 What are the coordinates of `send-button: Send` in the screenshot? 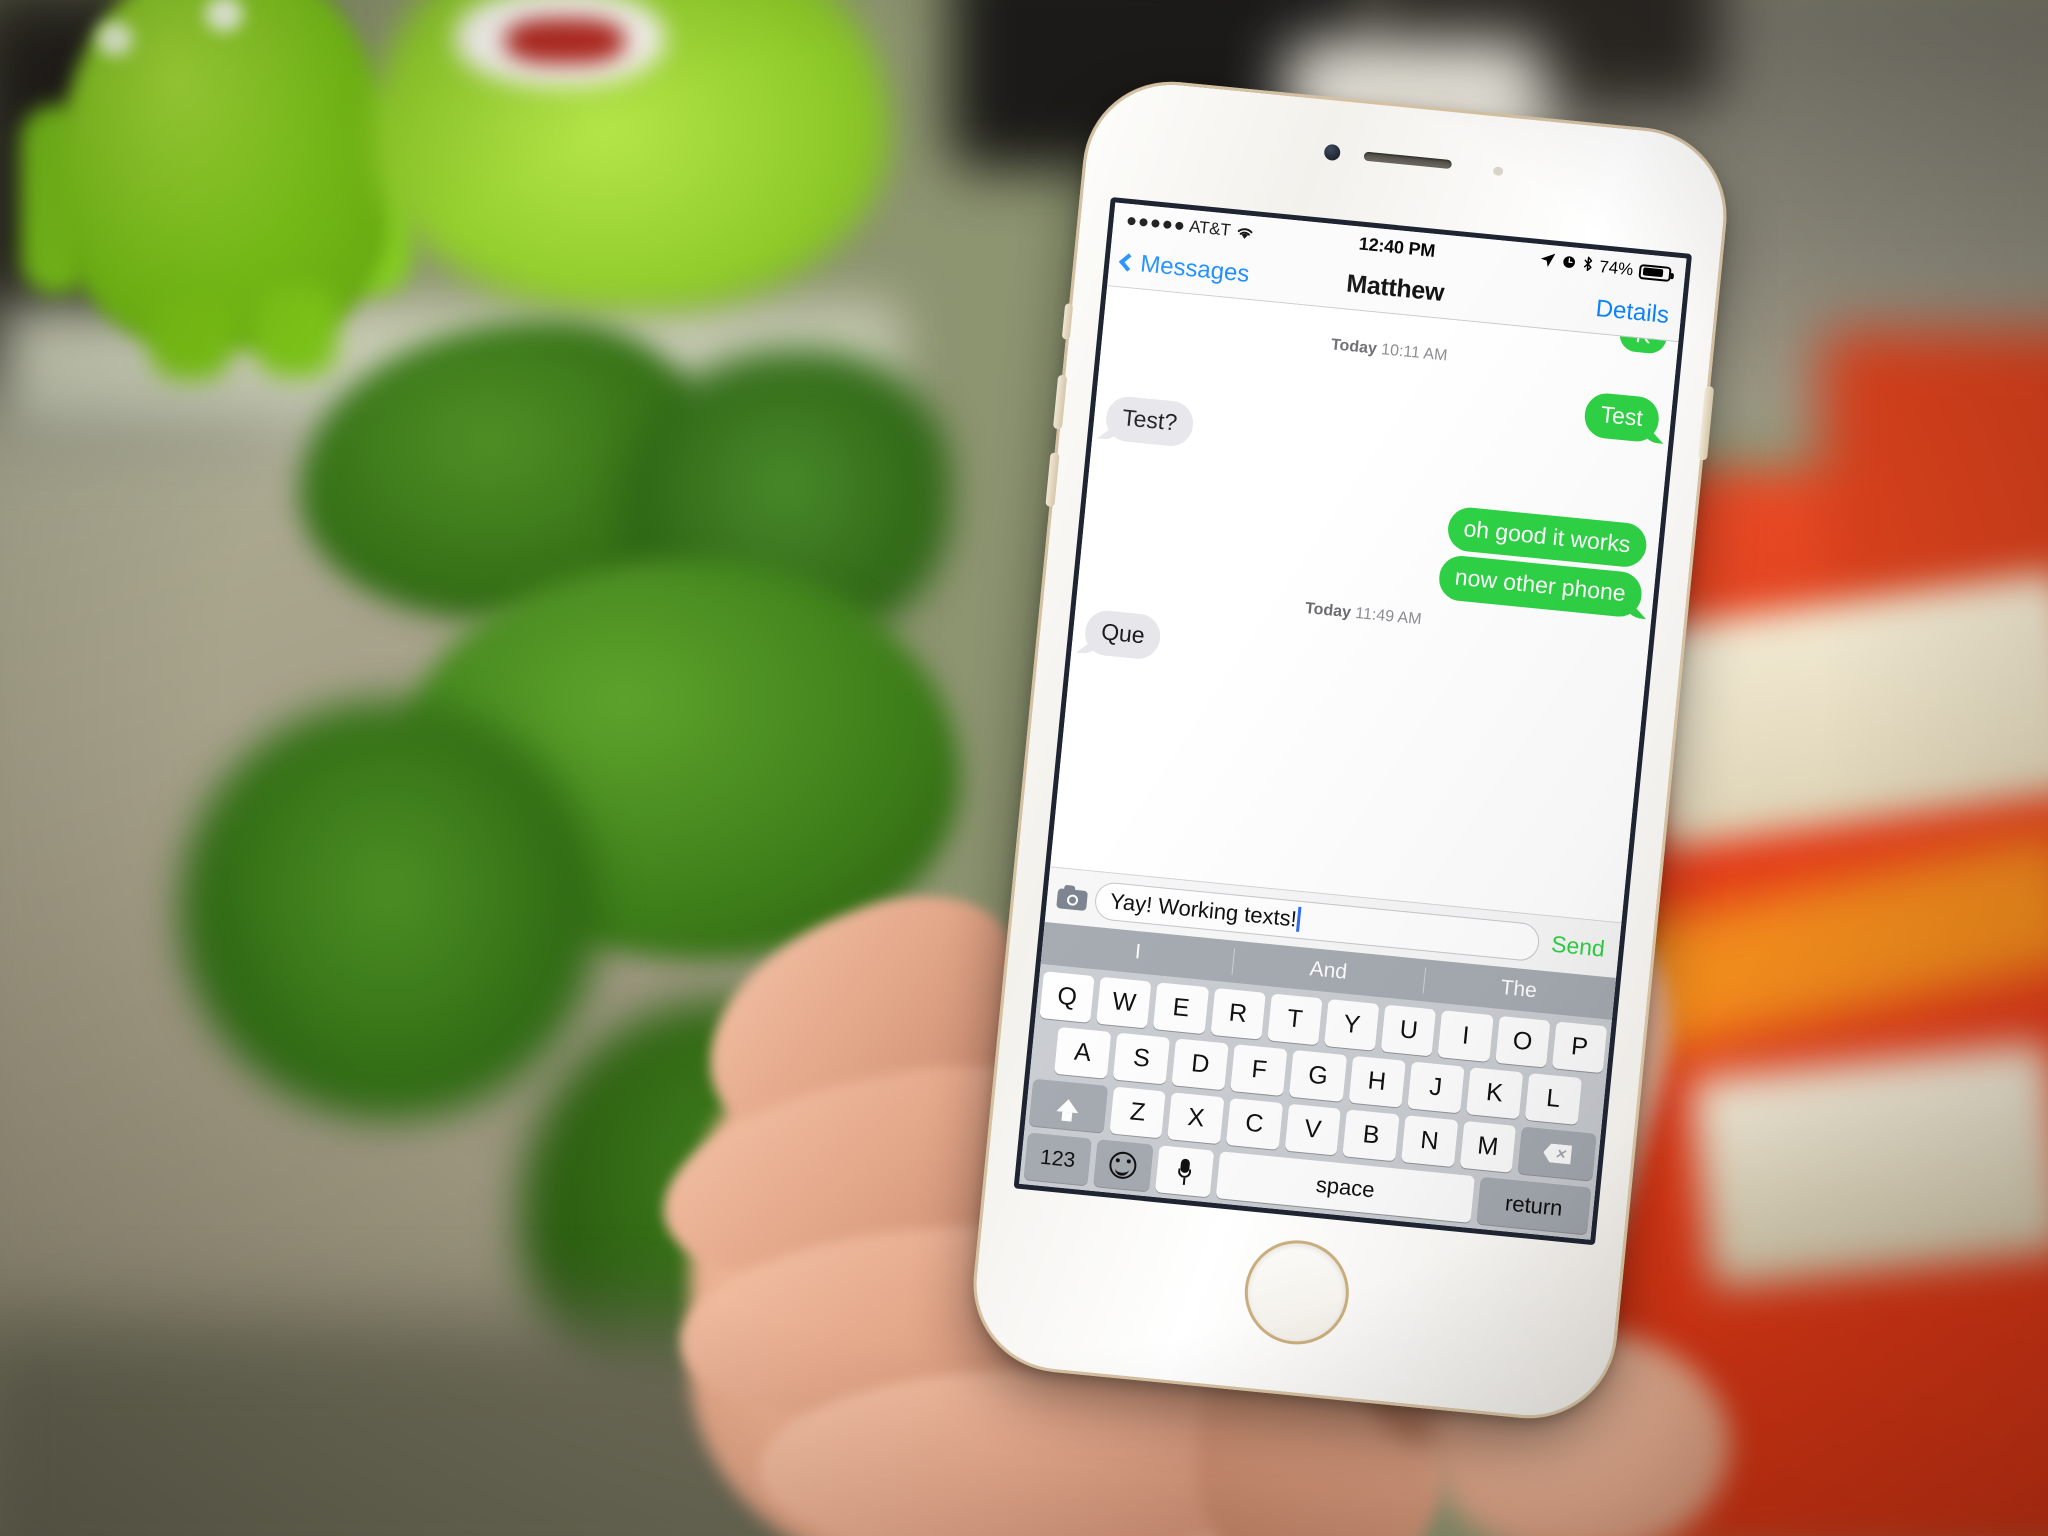 It's located at (1578, 946).